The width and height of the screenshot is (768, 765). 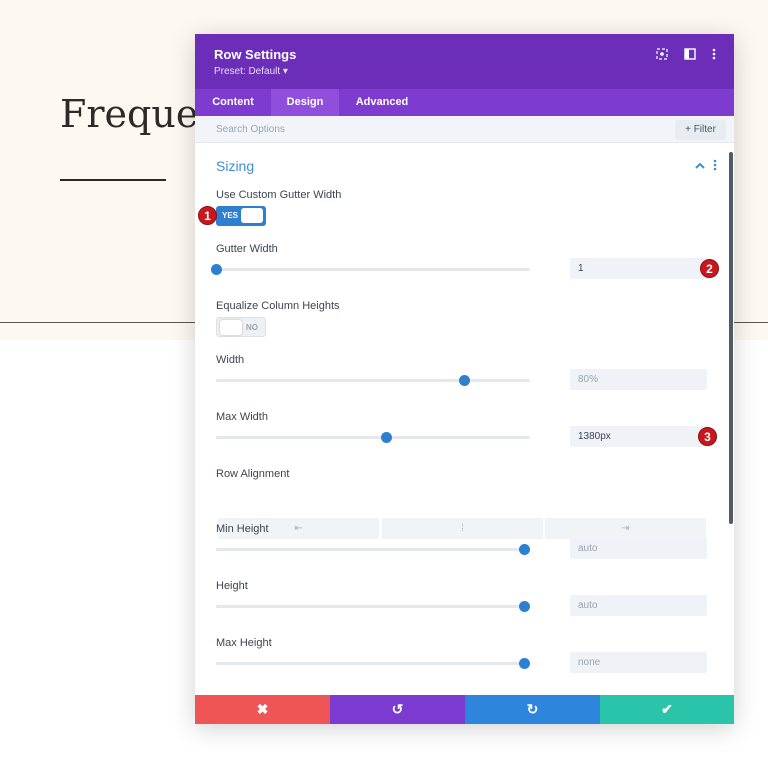 What do you see at coordinates (305, 102) in the screenshot?
I see `tab-design: Design` at bounding box center [305, 102].